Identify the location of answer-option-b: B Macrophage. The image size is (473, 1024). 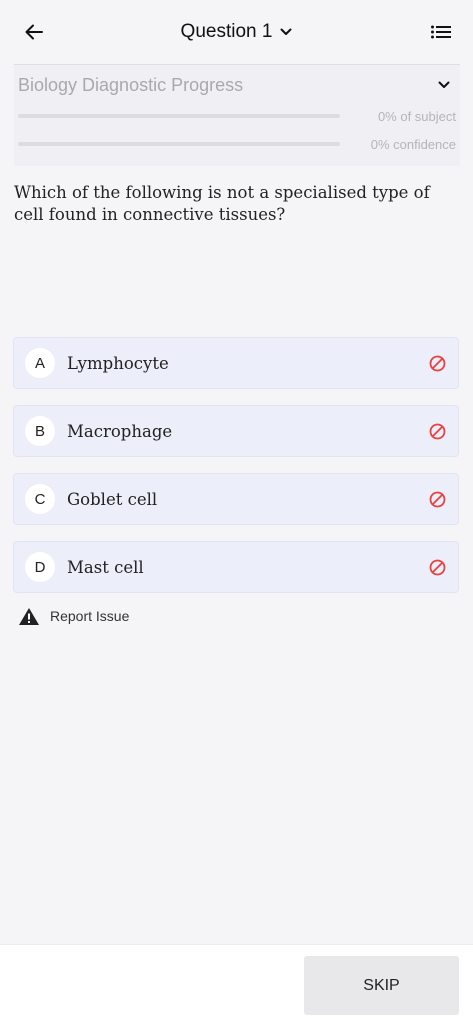
(236, 431).